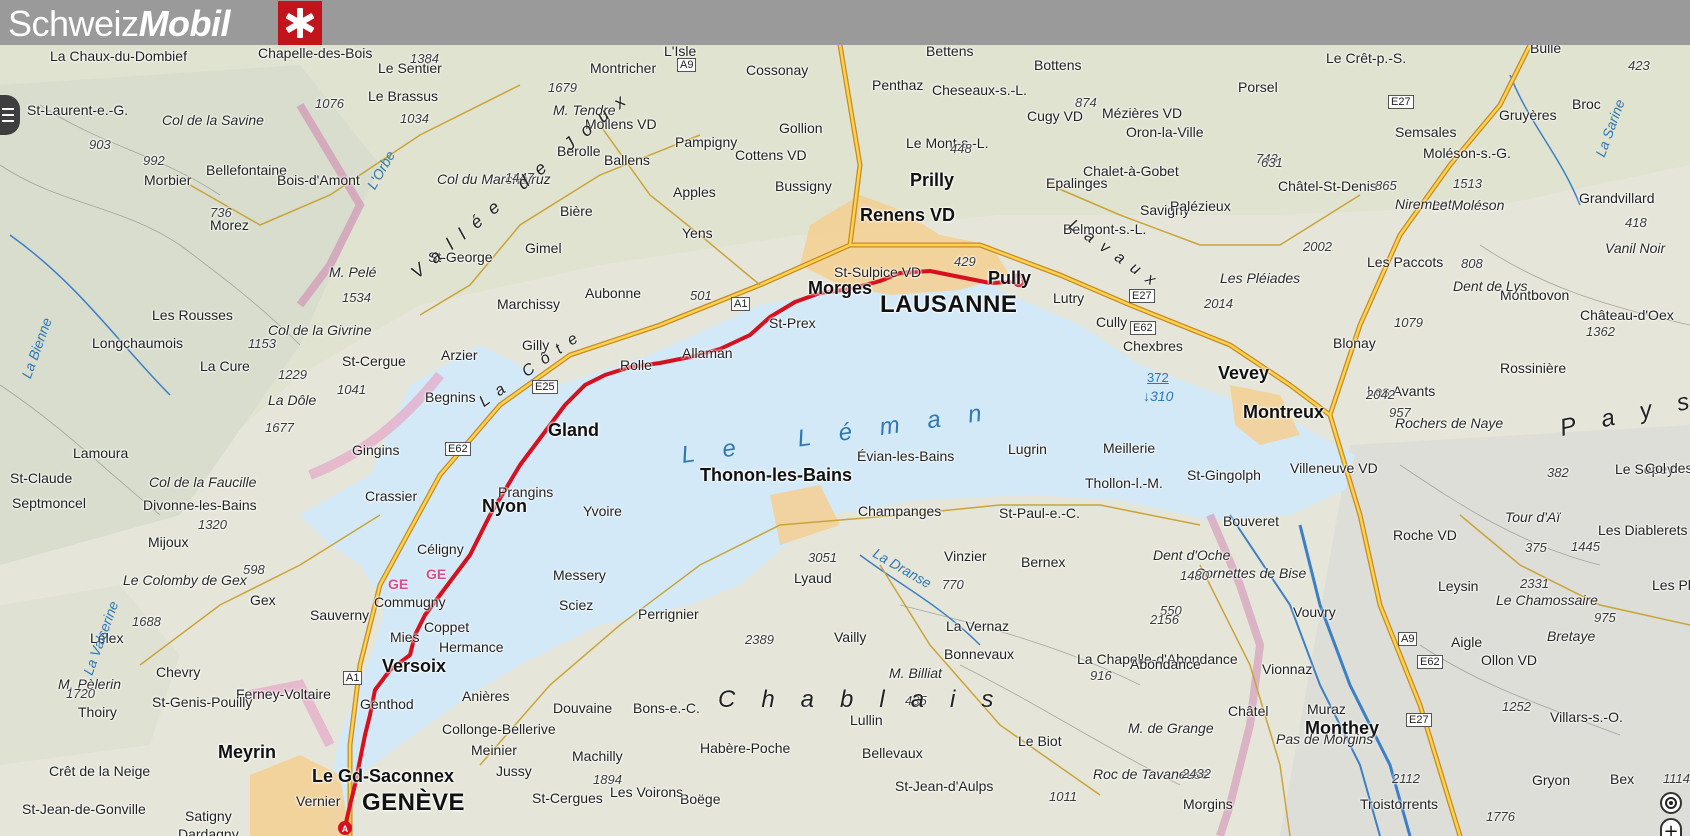  I want to click on elevation-label: 1362, so click(1600, 331).